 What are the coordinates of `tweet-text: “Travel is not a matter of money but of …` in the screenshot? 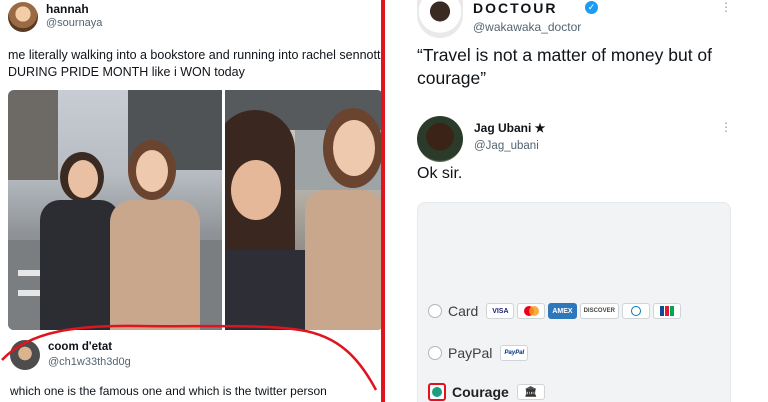 It's located at (565, 66).